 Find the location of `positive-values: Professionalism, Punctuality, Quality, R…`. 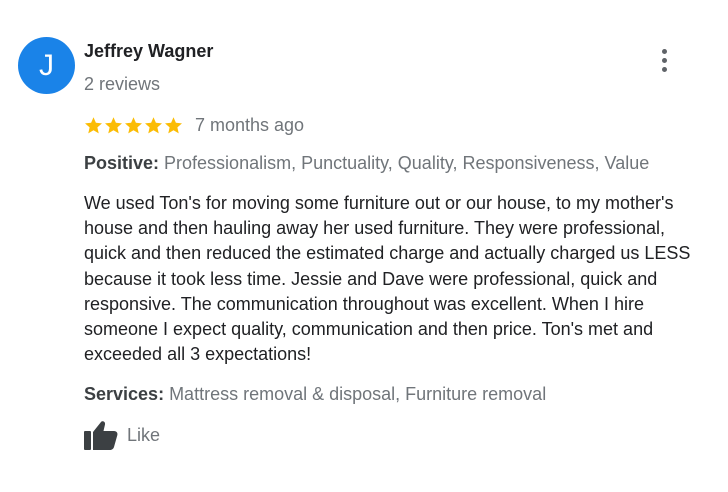

positive-values: Professionalism, Punctuality, Quality, R… is located at coordinates (404, 163).